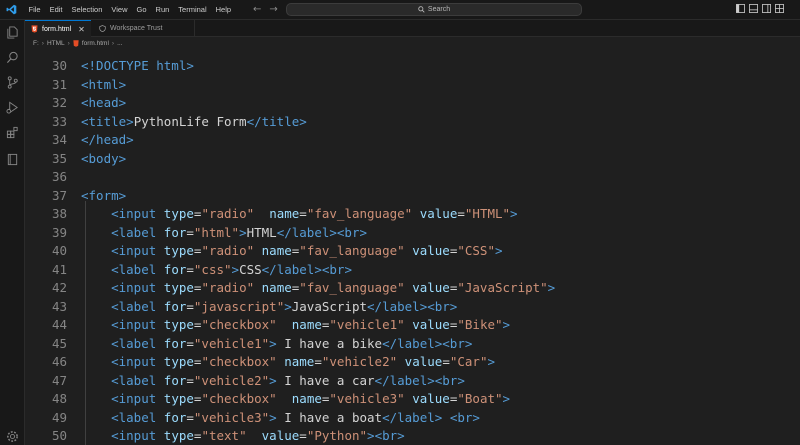  Describe the element at coordinates (434, 9) in the screenshot. I see `command-center-search: Search` at that location.